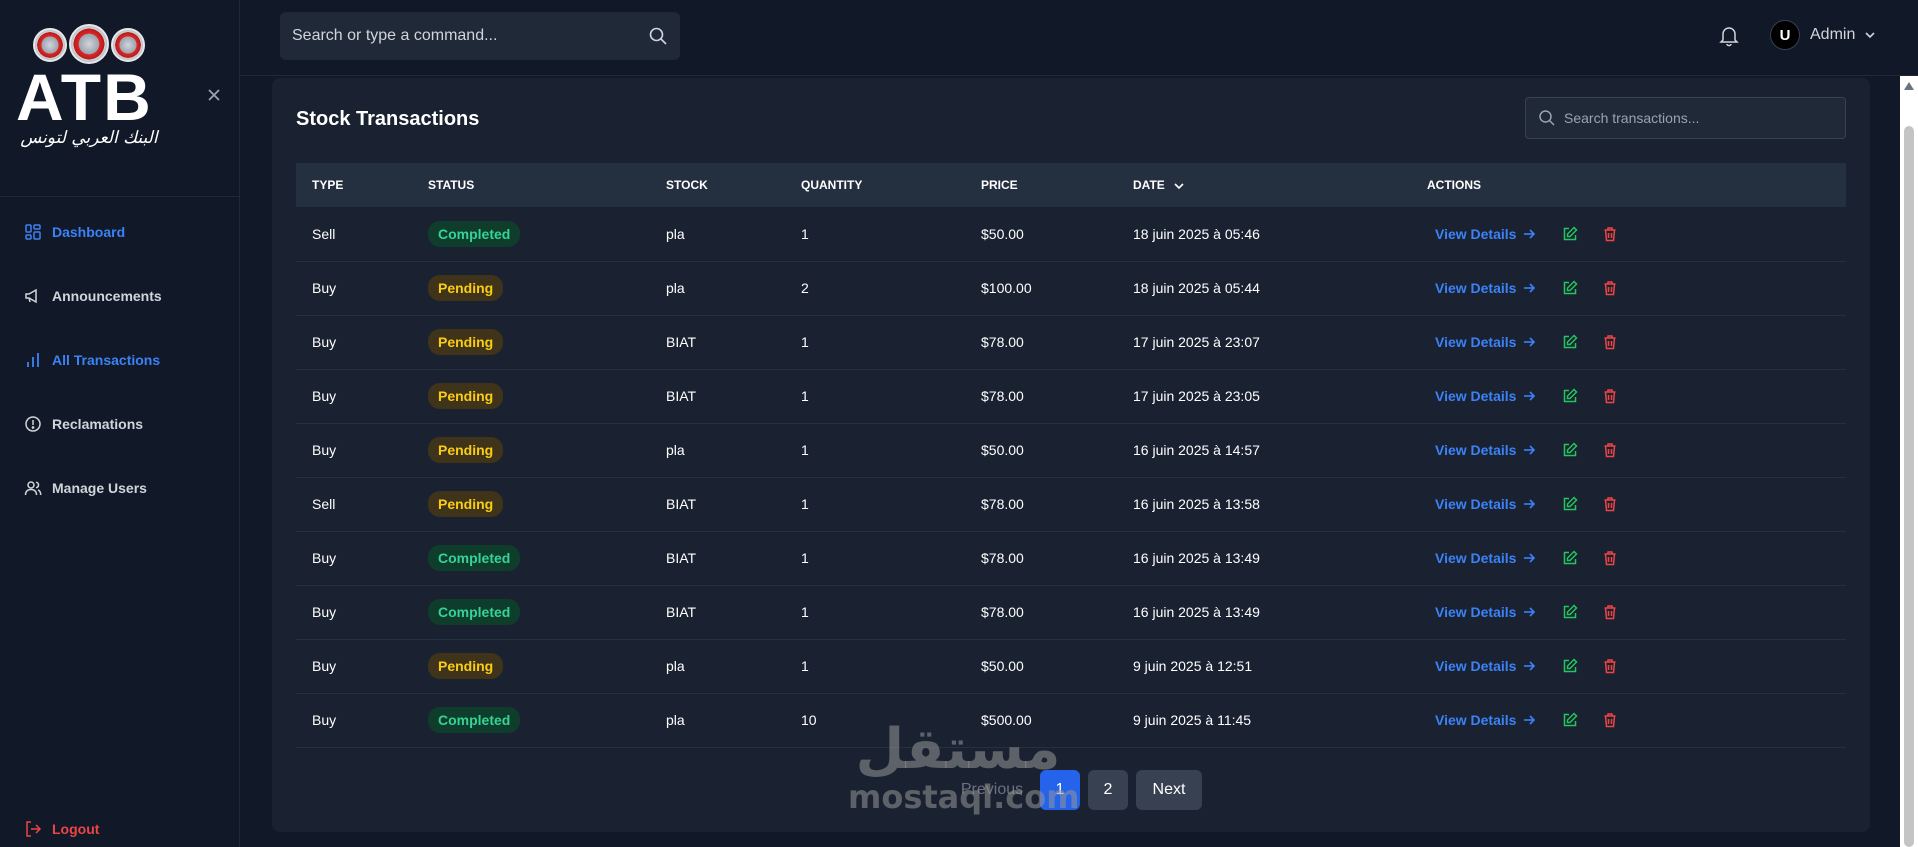 The height and width of the screenshot is (847, 1918). I want to click on cell-date: 18 juin 2025 à 05:44, so click(1196, 288).